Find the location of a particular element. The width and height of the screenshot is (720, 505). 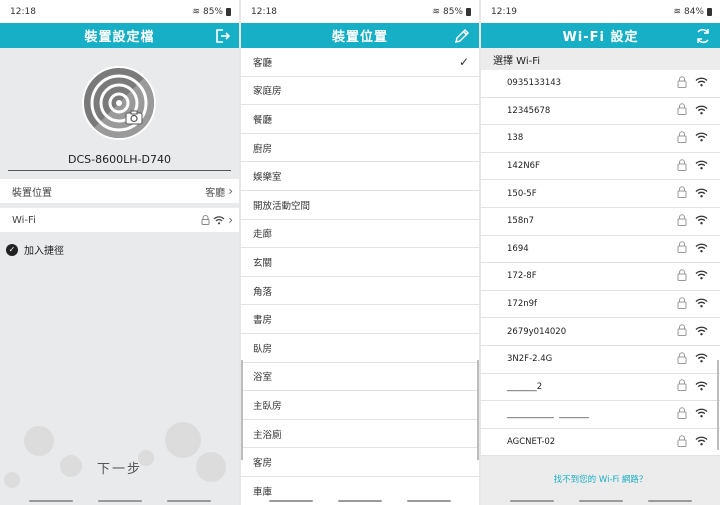

list-item: 開放活動空間 is located at coordinates (360, 205).